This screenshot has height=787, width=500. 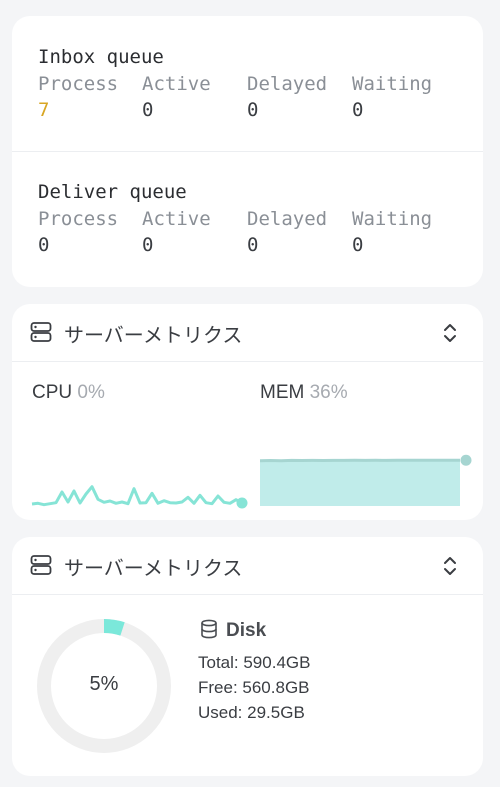 I want to click on disk-heading: Disk, so click(x=233, y=630).